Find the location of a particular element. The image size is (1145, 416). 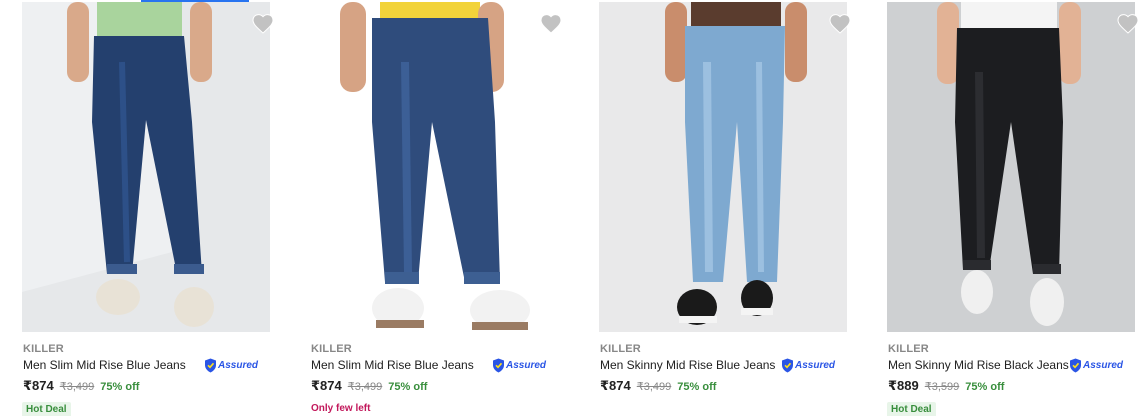

original-price: ₹3,599 is located at coordinates (942, 387).